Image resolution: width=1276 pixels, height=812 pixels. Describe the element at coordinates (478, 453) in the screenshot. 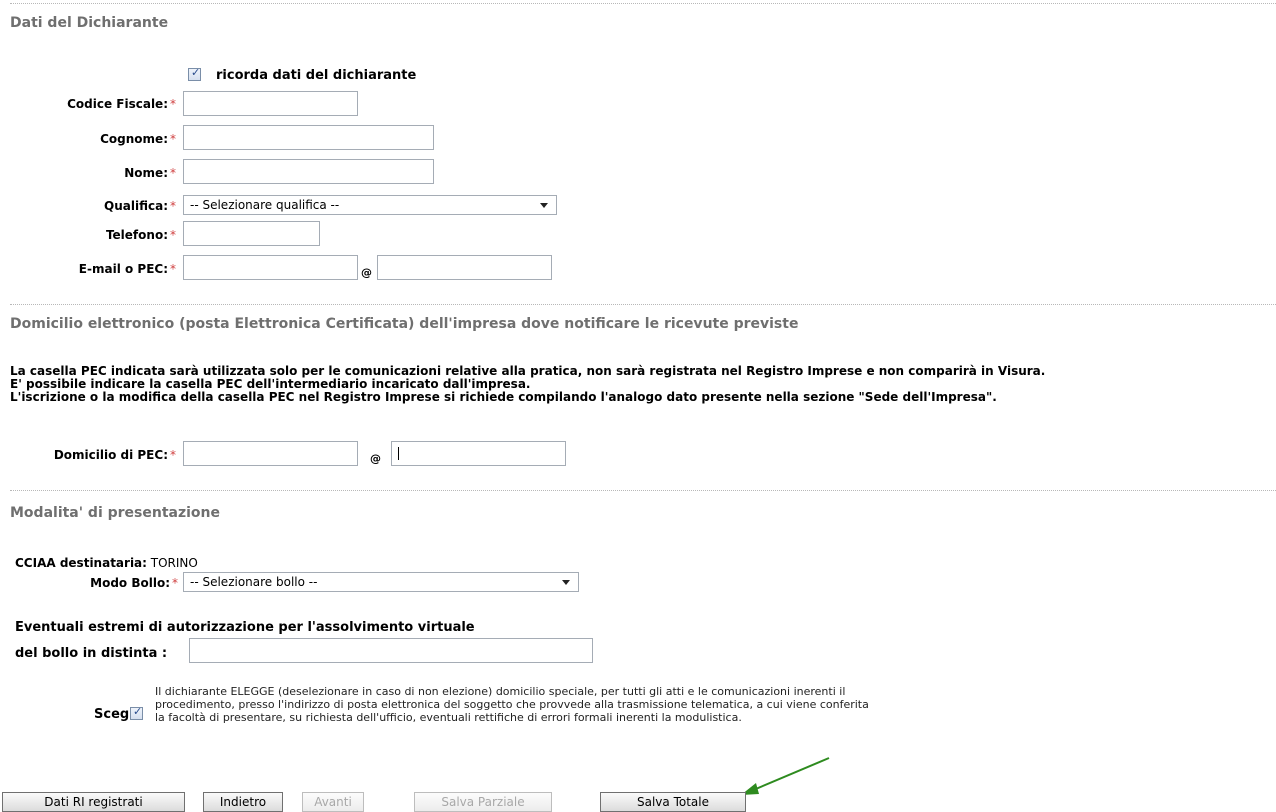

I see `pec-domain-input` at that location.